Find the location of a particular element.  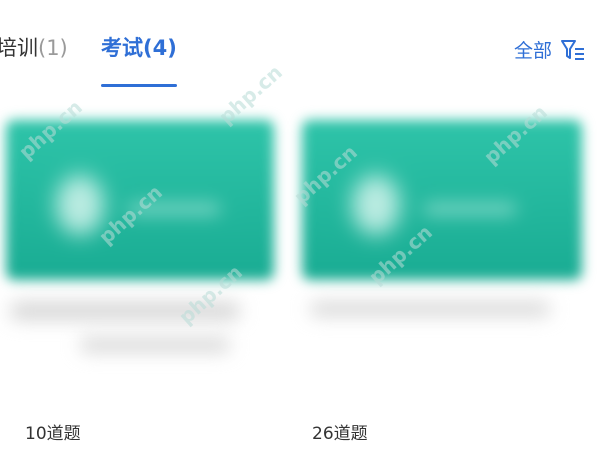

filter-icon is located at coordinates (573, 51).